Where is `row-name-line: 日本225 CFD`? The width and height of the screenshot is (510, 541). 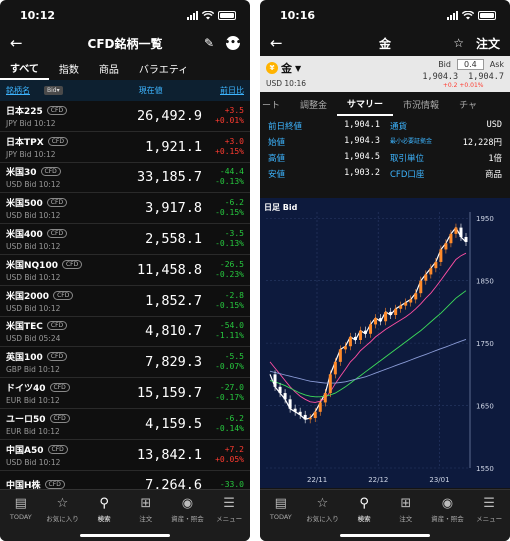 row-name-line: 日本225 CFD is located at coordinates (65, 110).